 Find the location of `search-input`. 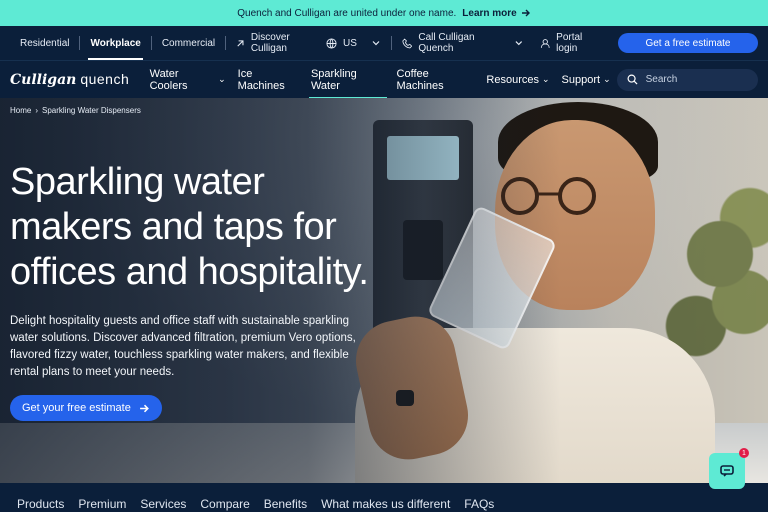

search-input is located at coordinates (695, 79).